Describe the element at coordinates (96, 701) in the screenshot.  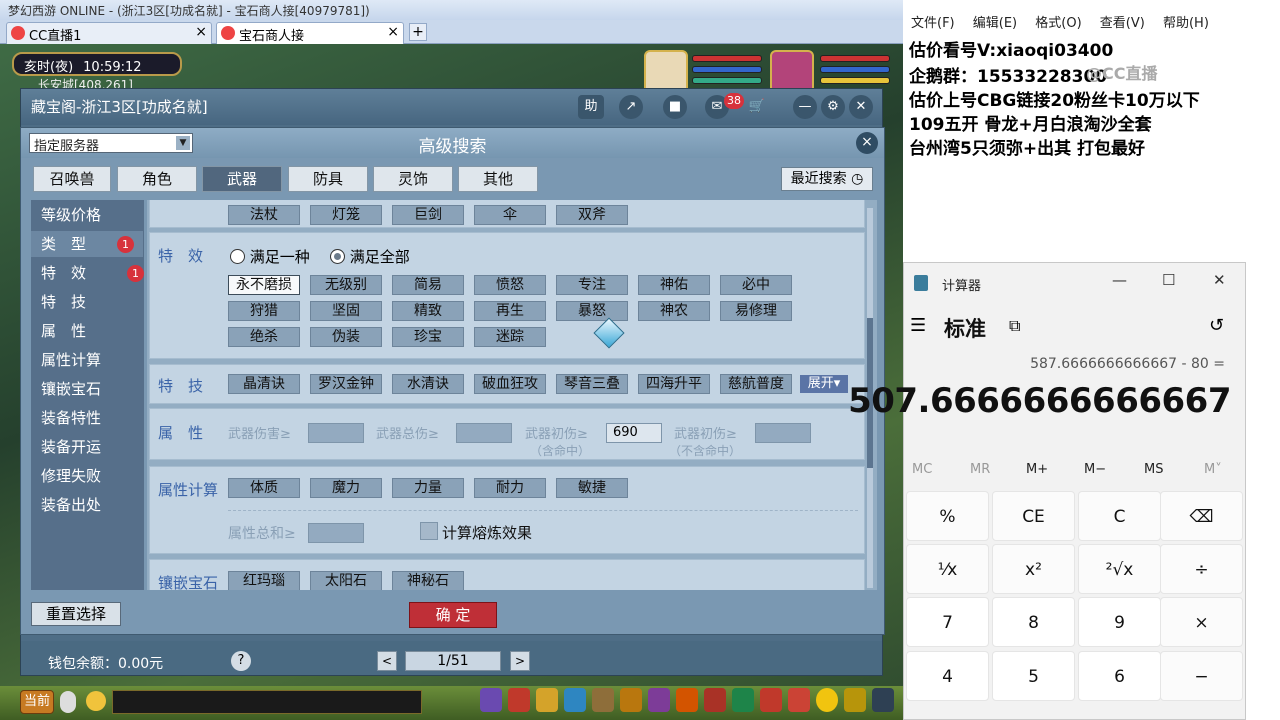
I see `emoji-icon` at that location.